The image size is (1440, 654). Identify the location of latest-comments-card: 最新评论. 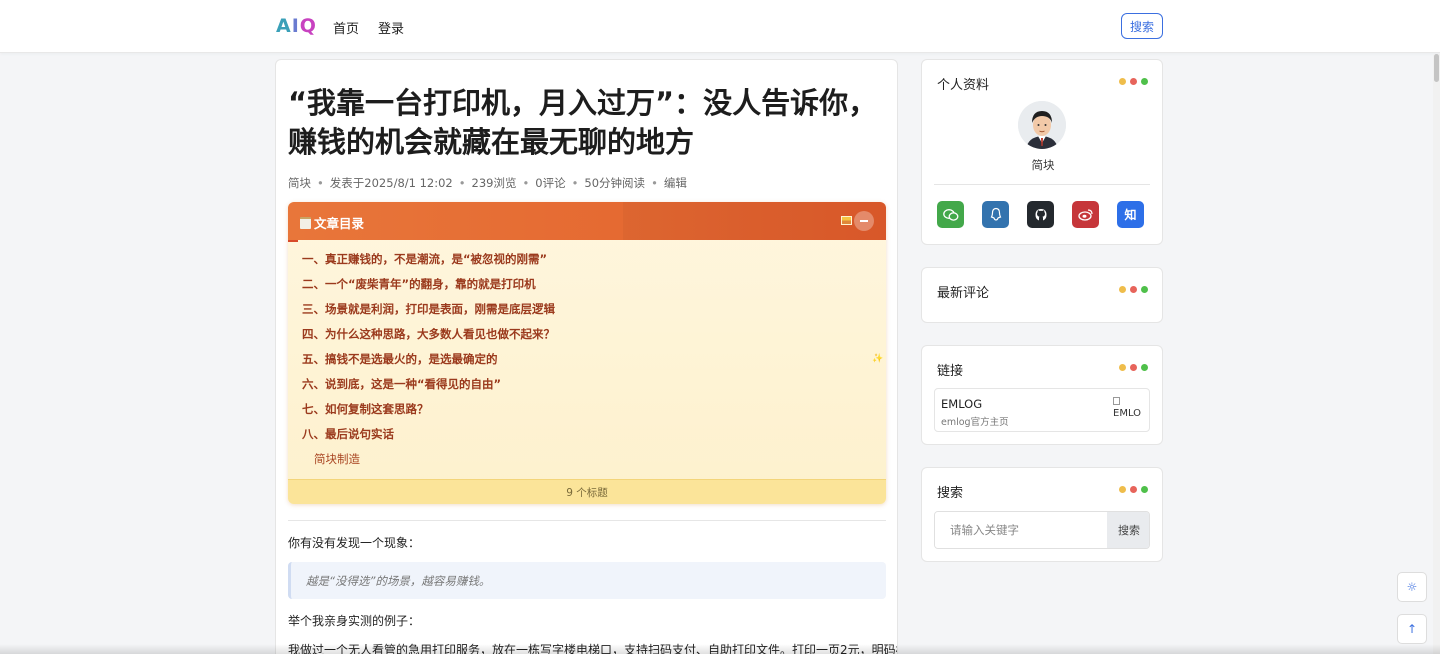
(1042, 295).